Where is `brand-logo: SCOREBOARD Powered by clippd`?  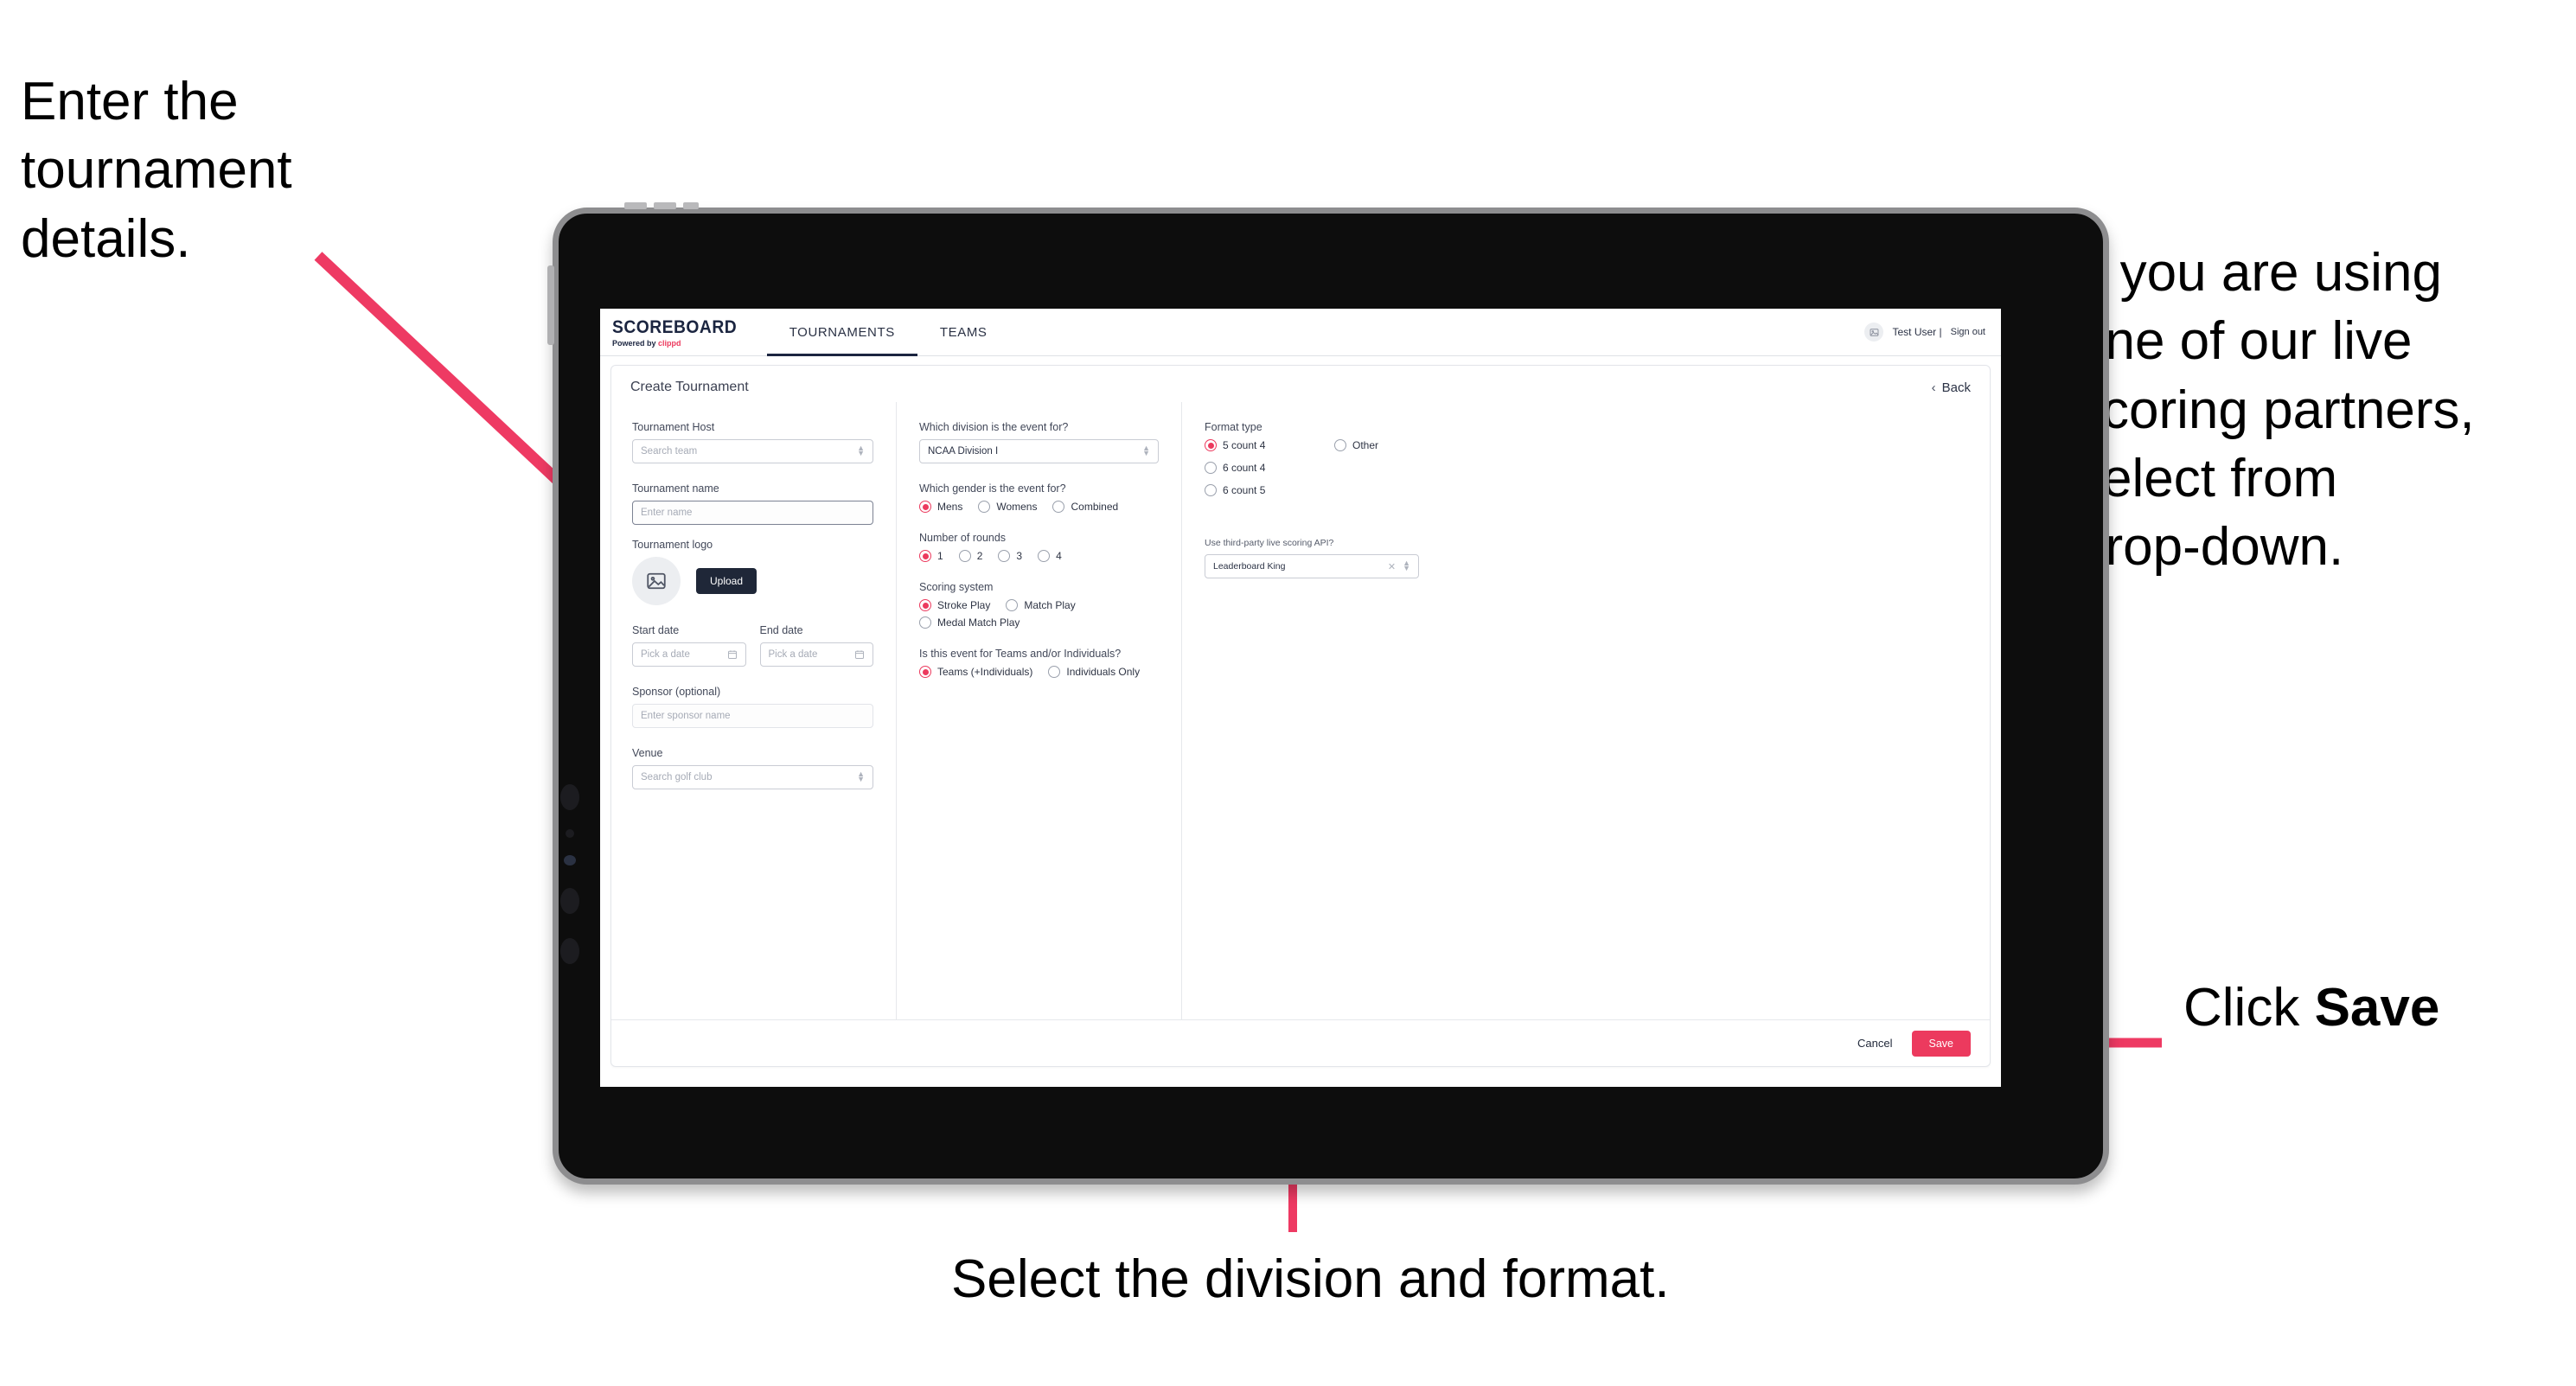
brand-logo: SCOREBOARD Powered by clippd is located at coordinates (689, 332).